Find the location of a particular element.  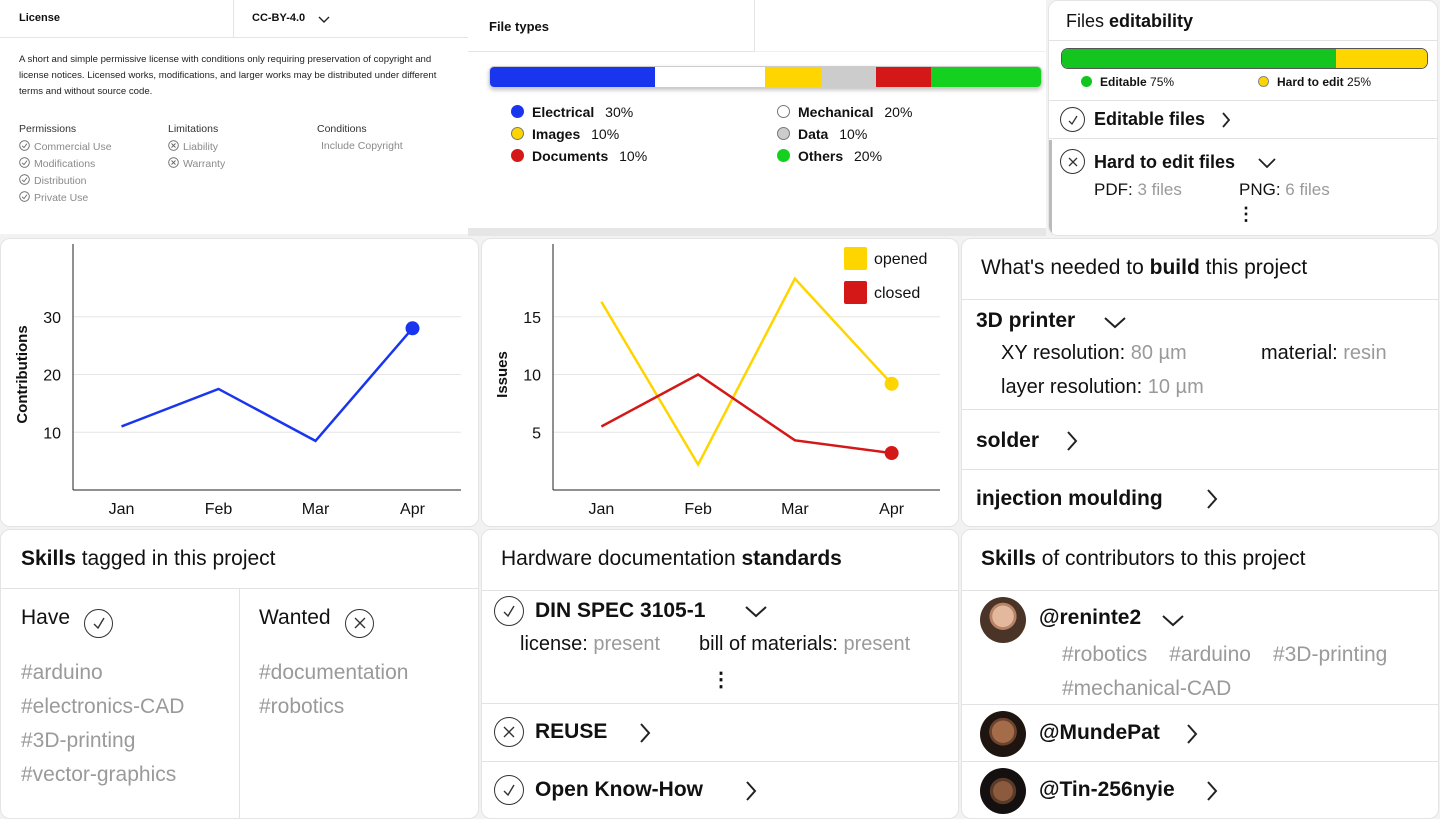

din-license: license: present is located at coordinates (590, 644).